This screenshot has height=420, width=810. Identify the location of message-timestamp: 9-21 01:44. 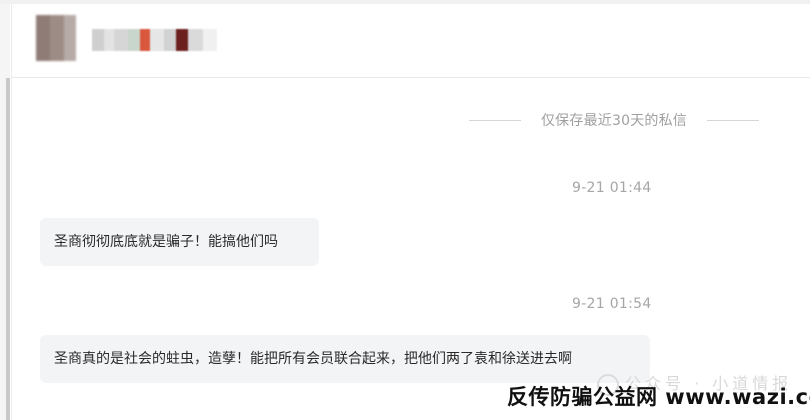
(612, 188).